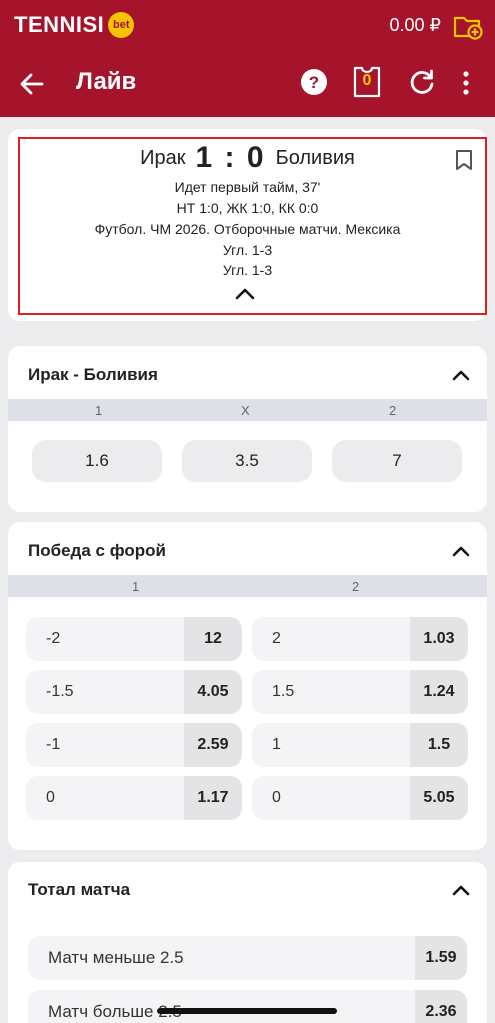 This screenshot has height=1023, width=495. Describe the element at coordinates (247, 958) in the screenshot. I see `total-option: Матч меньше 2.5 1.59` at that location.